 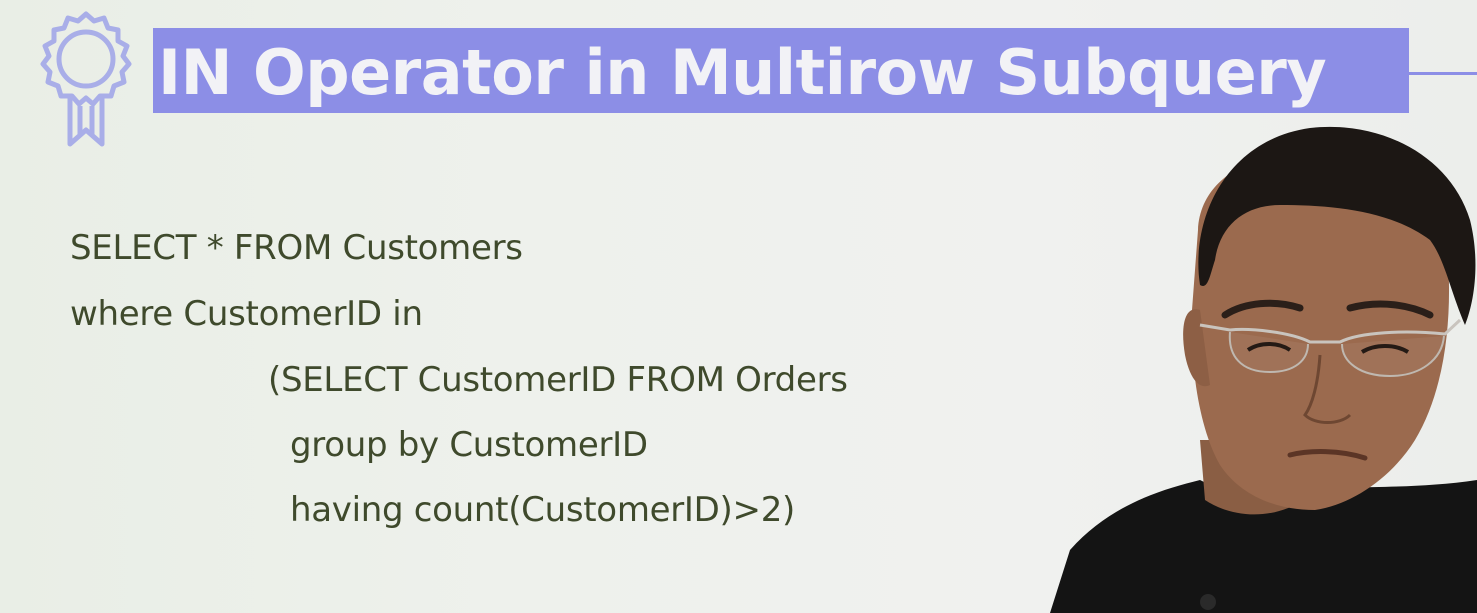 I want to click on slide-title: IN Operator in Multirow Subquery, so click(x=742, y=72).